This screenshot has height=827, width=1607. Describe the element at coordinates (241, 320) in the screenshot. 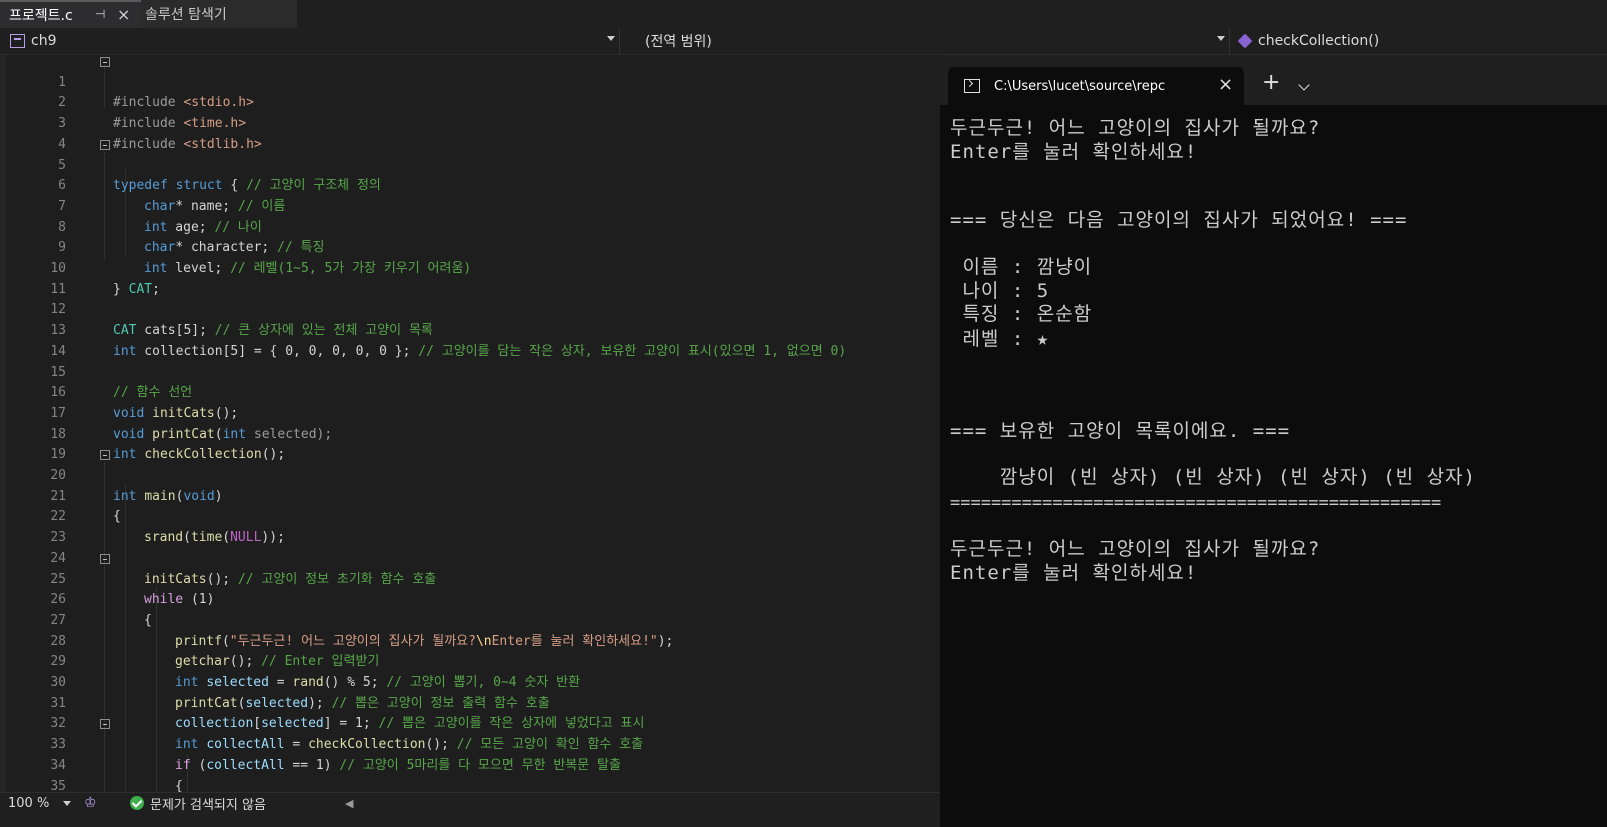

I see `code-line: 12 CAT cats[5]; // 큰 상자에 있는 전체 고양이 목록` at that location.